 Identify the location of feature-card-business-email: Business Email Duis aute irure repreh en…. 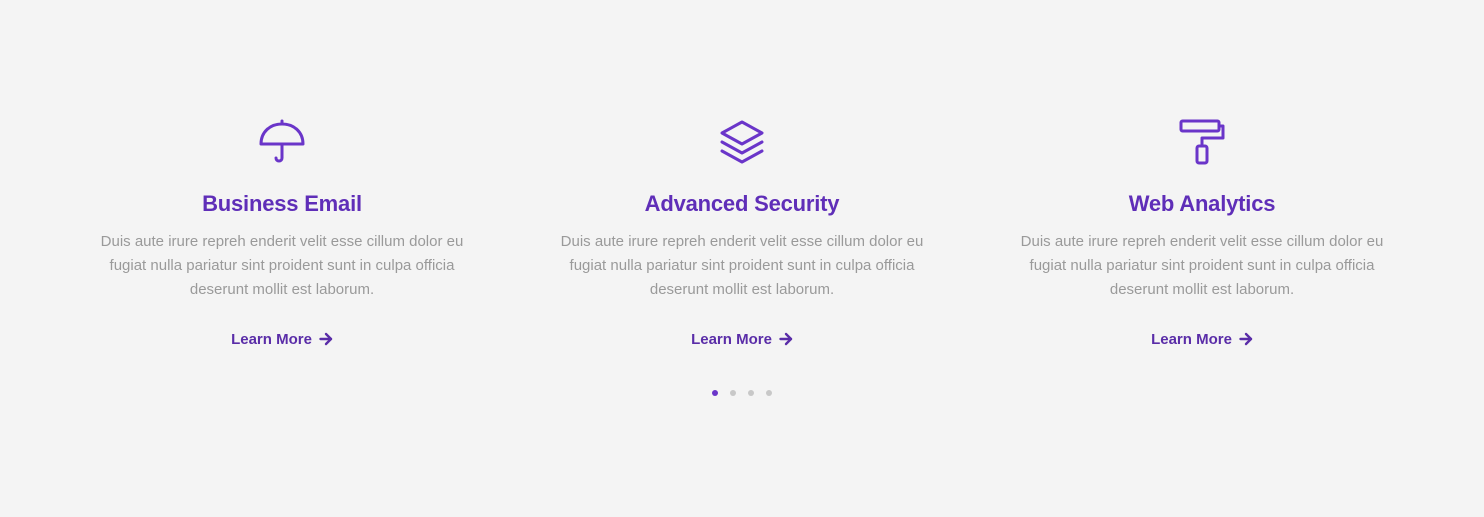
(282, 234).